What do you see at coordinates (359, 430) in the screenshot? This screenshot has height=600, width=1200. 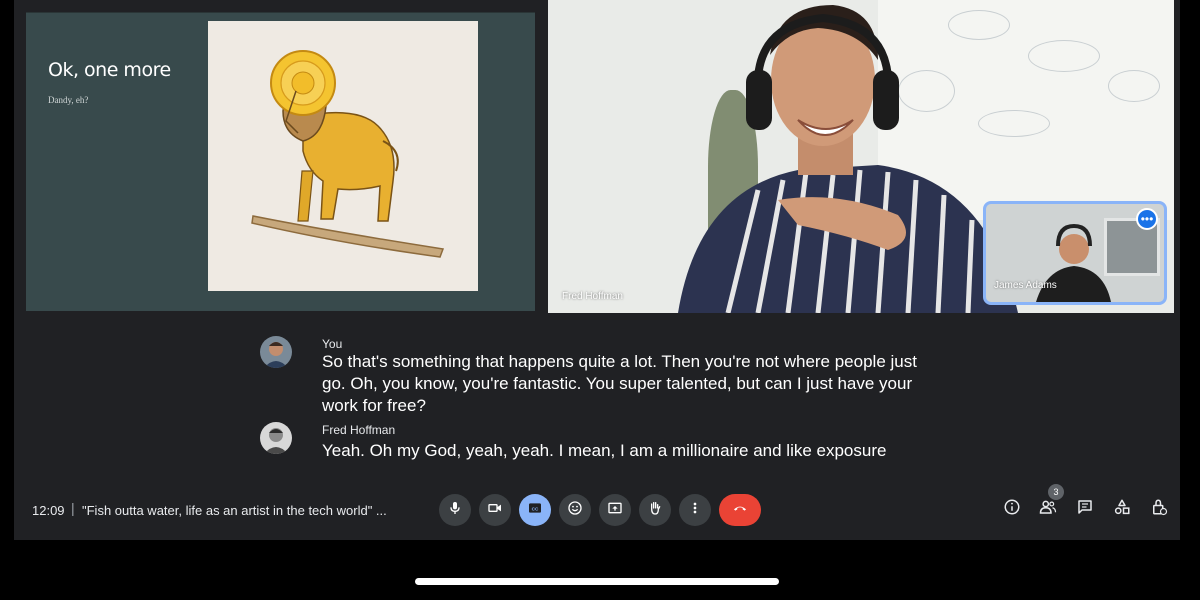 I see `caption-speaker-name: Fred Hoffman` at bounding box center [359, 430].